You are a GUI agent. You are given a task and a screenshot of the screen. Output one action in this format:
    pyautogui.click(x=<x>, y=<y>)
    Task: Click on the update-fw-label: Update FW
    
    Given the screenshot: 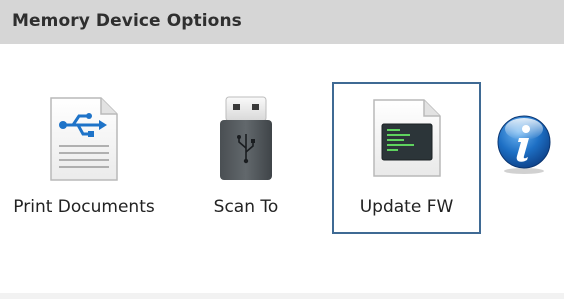 What is the action you would take?
    pyautogui.click(x=406, y=207)
    